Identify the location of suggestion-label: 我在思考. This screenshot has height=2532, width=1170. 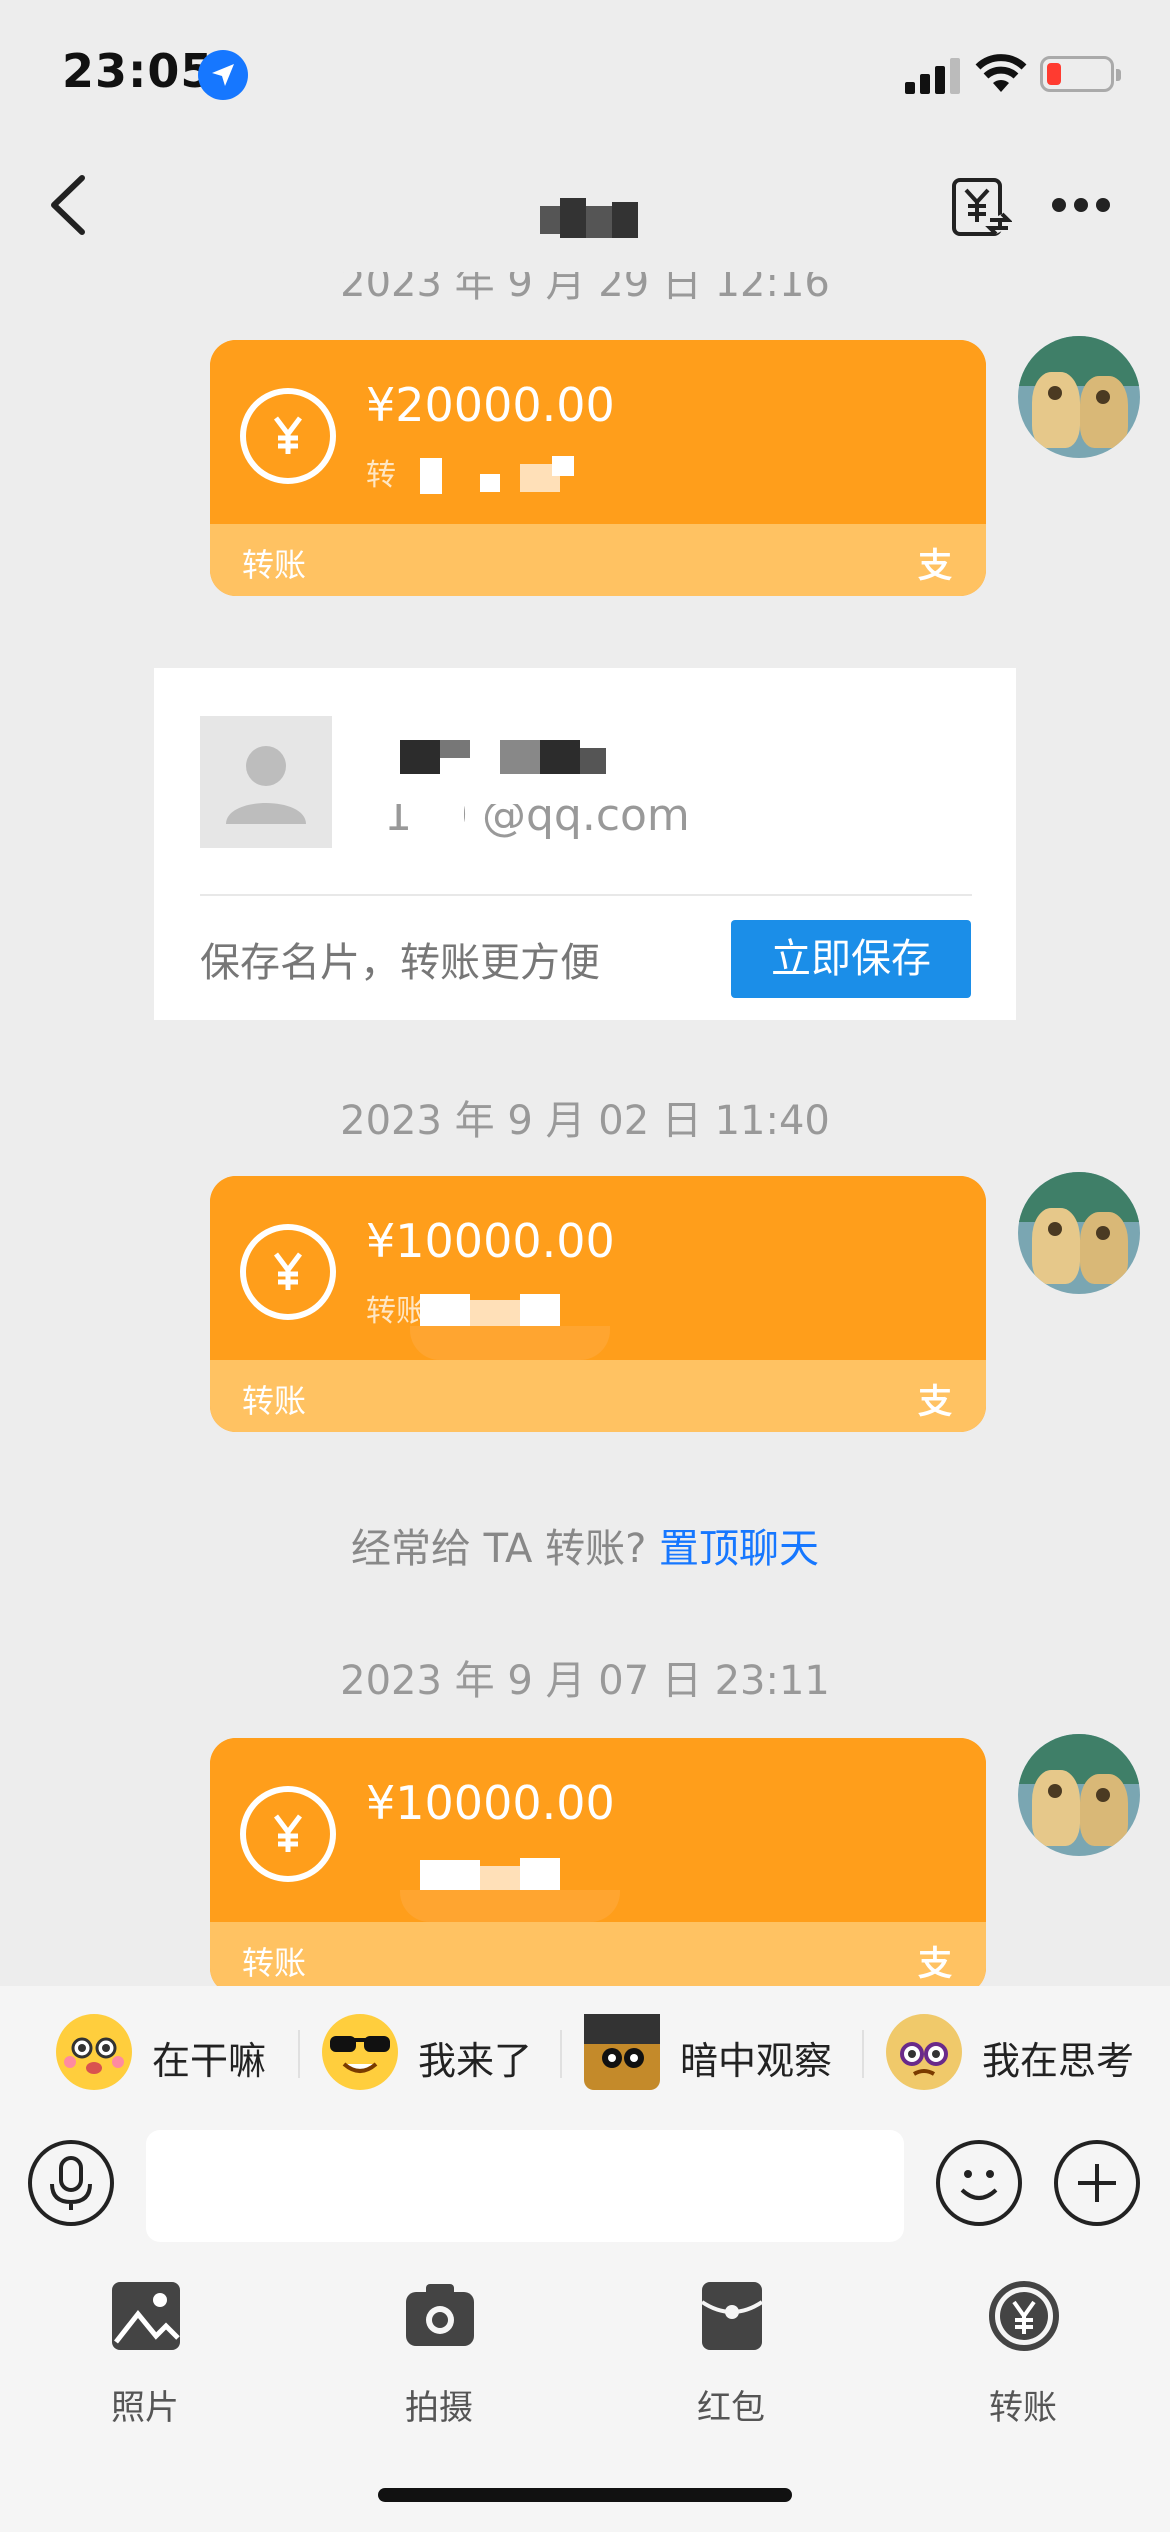
(1058, 2061).